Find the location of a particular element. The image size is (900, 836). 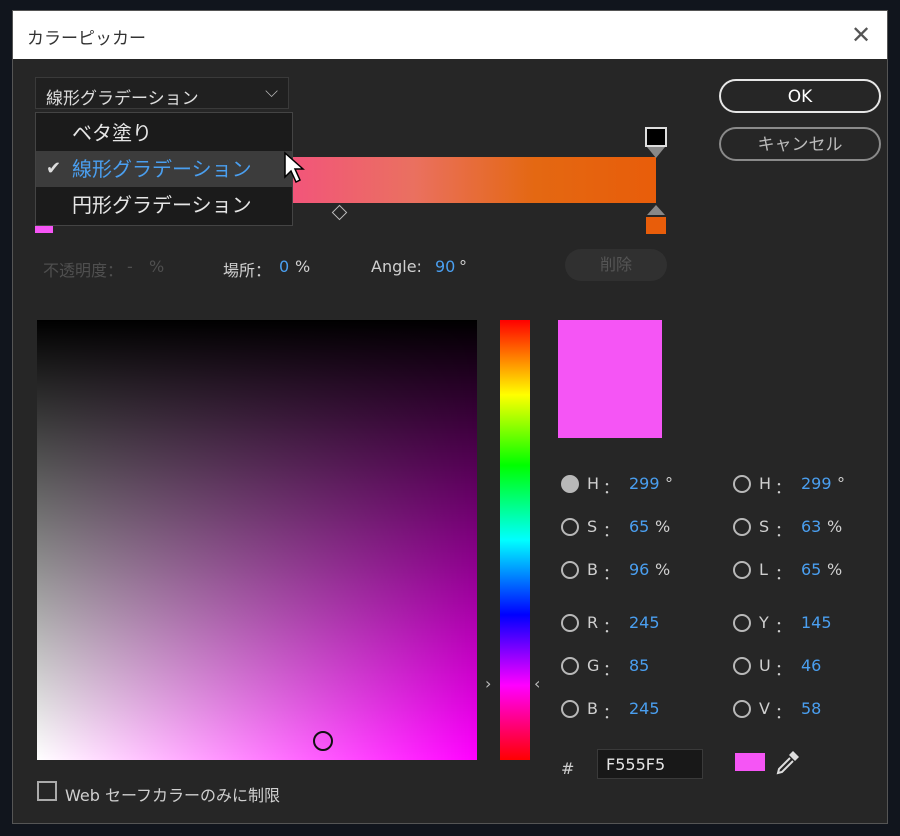

opacity-label: 不透明度： is located at coordinates (83, 270).